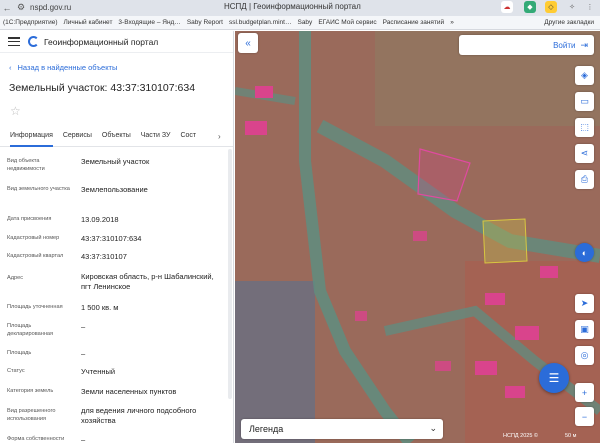  I want to click on field-value: для ведения личного подсобного хозяйства, so click(139, 415).